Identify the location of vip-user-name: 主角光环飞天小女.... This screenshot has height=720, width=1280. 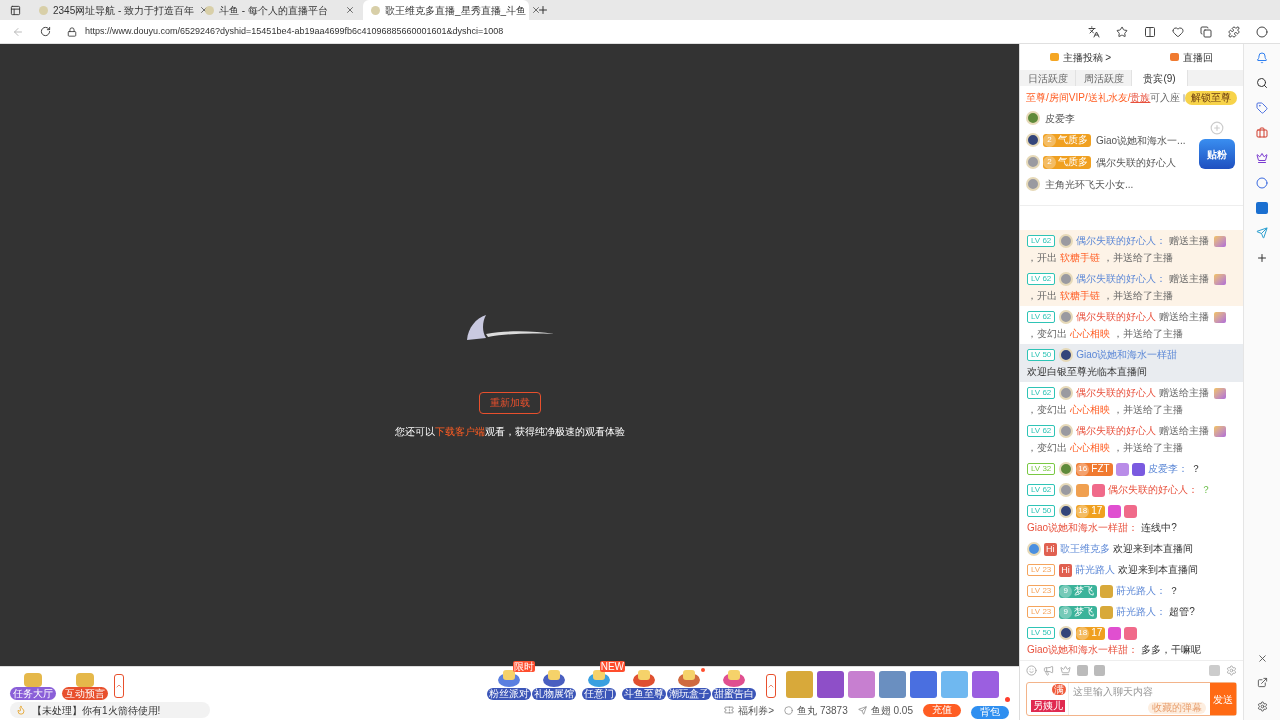
(1089, 184).